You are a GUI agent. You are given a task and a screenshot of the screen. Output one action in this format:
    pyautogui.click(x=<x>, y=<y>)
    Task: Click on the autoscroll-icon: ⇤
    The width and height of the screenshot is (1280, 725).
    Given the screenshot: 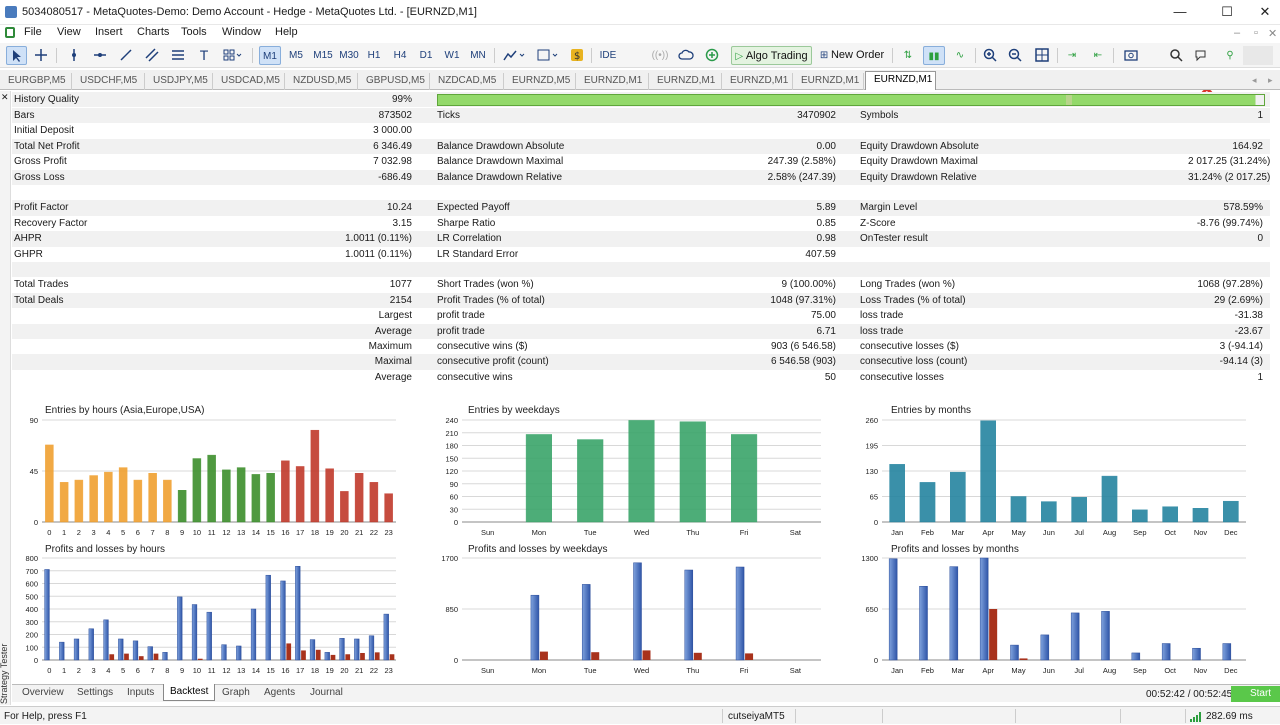 What is the action you would take?
    pyautogui.click(x=1098, y=55)
    